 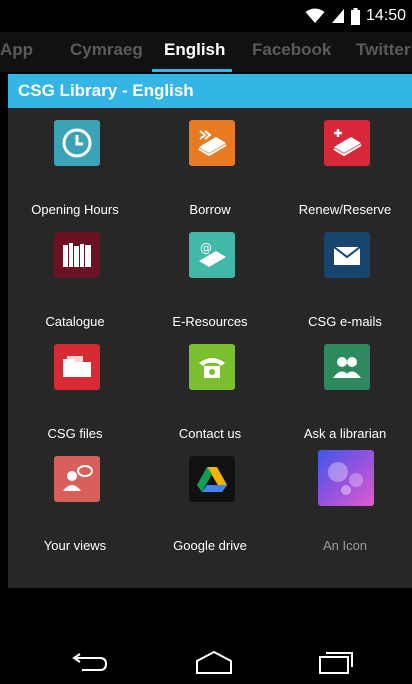 I want to click on google-drive-icon, so click(x=212, y=479).